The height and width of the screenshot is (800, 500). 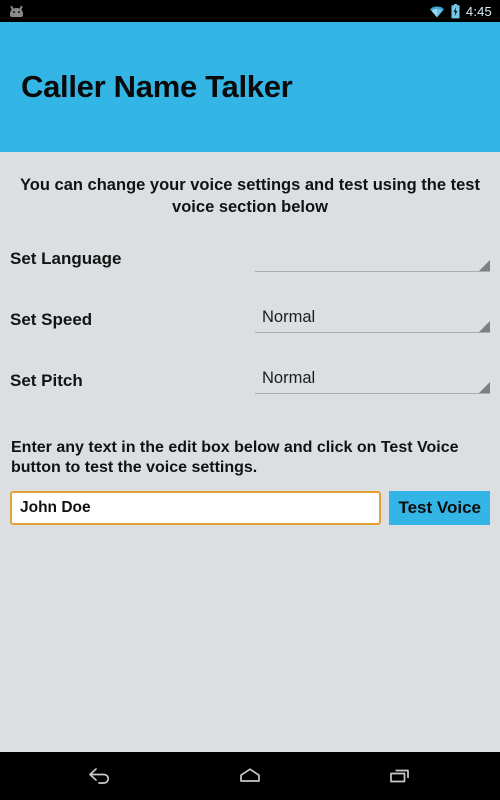 What do you see at coordinates (66, 258) in the screenshot?
I see `setting-label-language: Set Language` at bounding box center [66, 258].